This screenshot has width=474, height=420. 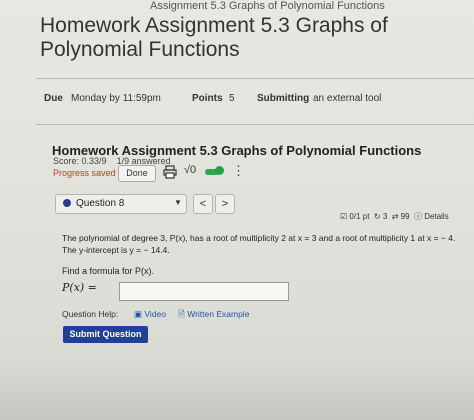 What do you see at coordinates (203, 204) in the screenshot?
I see `previous-question-button: <` at bounding box center [203, 204].